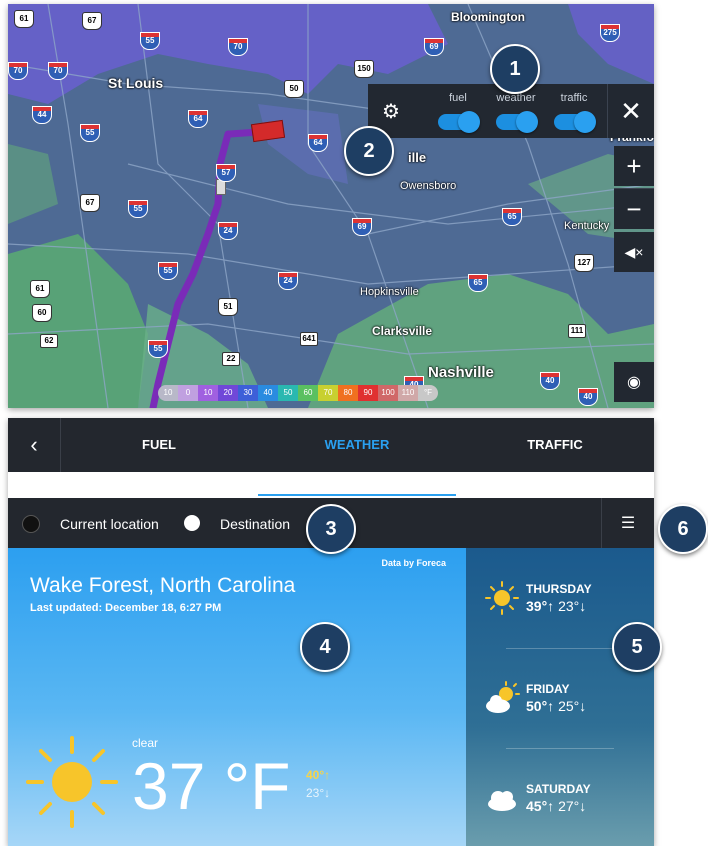 Image resolution: width=708 pixels, height=846 pixels. Describe the element at coordinates (402, 331) in the screenshot. I see `city-label: Clarksville` at that location.